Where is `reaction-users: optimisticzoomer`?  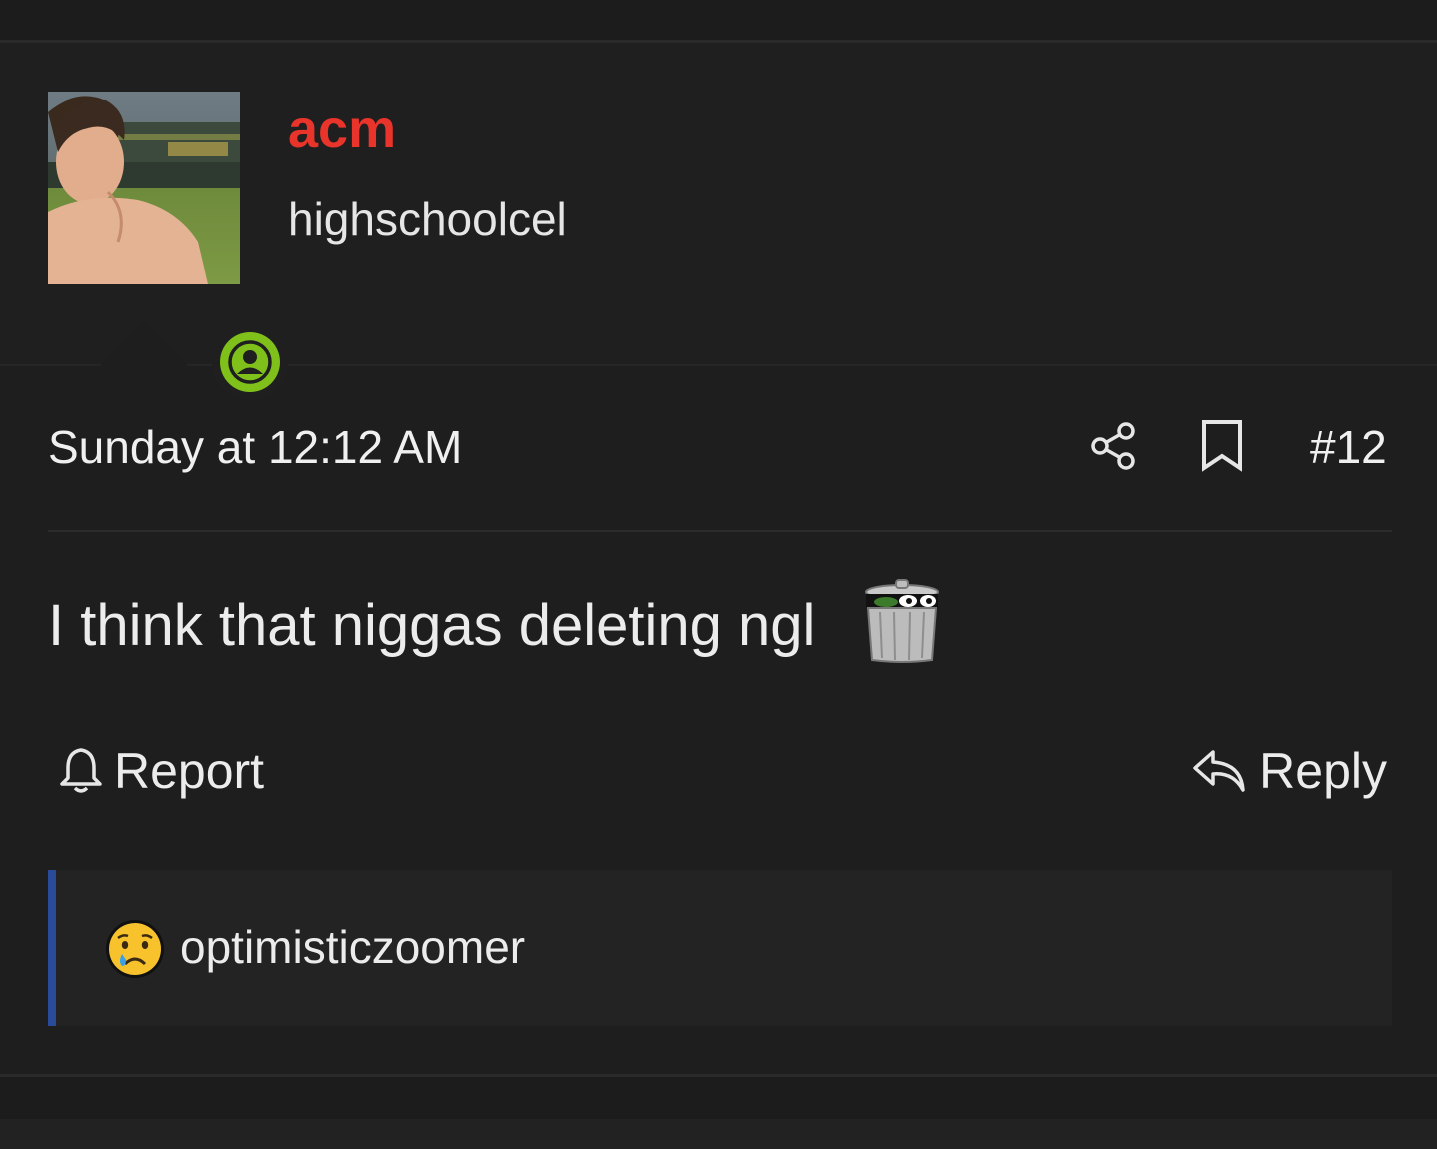 reaction-users: optimisticzoomer is located at coordinates (352, 947).